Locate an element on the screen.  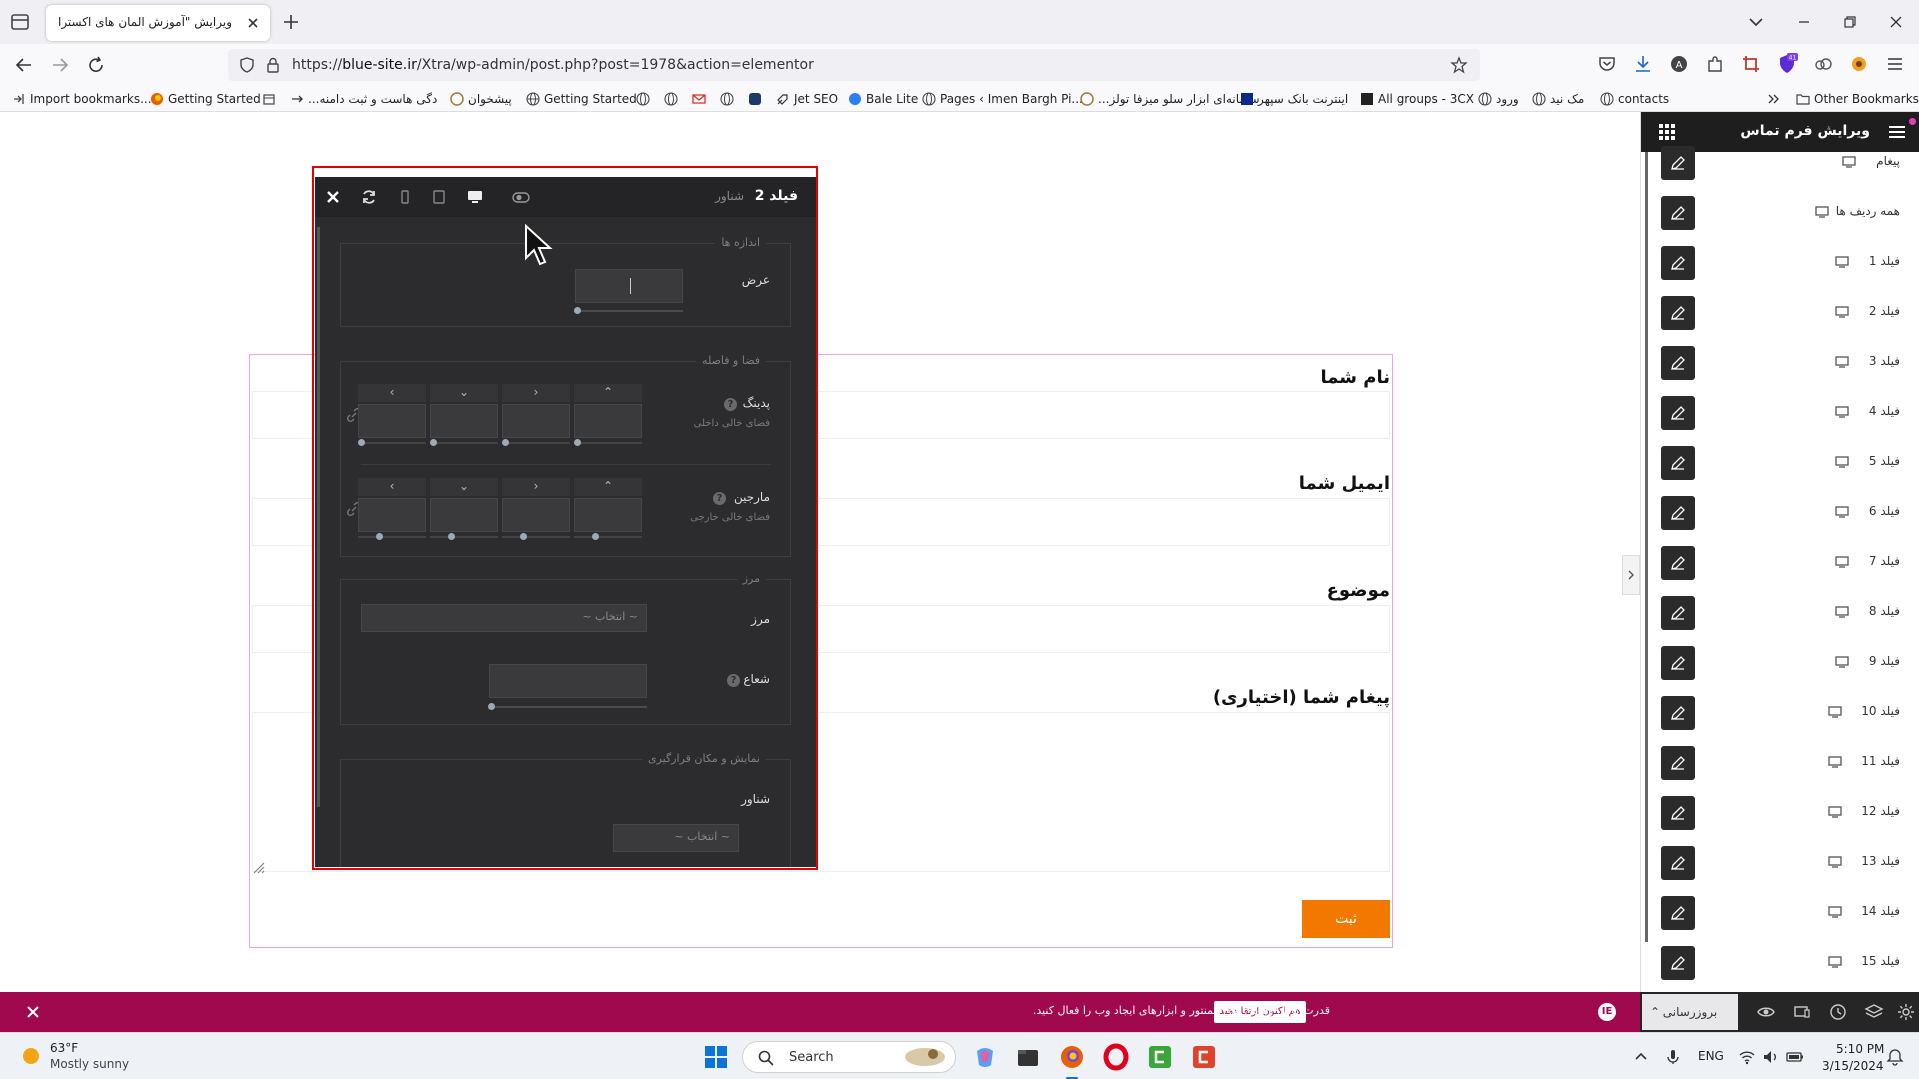
submit-button: ثبت is located at coordinates (1346, 919).